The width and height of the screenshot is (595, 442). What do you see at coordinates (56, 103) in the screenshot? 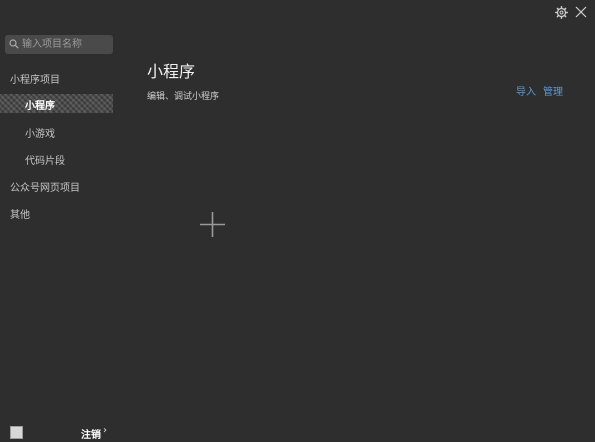
I see `sidebar-item-miniprogram: 小程序` at bounding box center [56, 103].